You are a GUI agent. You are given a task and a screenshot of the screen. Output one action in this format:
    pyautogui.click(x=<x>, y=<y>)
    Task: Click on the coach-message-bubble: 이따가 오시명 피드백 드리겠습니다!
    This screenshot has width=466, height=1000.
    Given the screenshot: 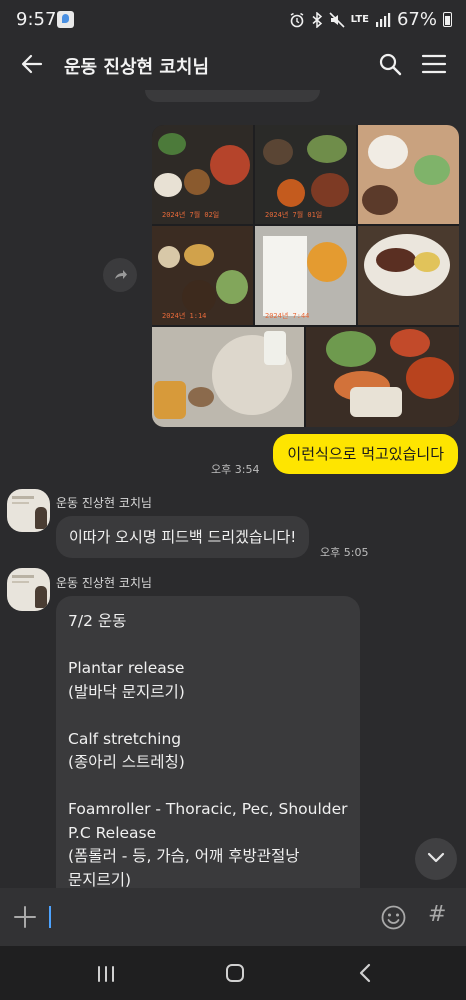 What is the action you would take?
    pyautogui.click(x=183, y=537)
    